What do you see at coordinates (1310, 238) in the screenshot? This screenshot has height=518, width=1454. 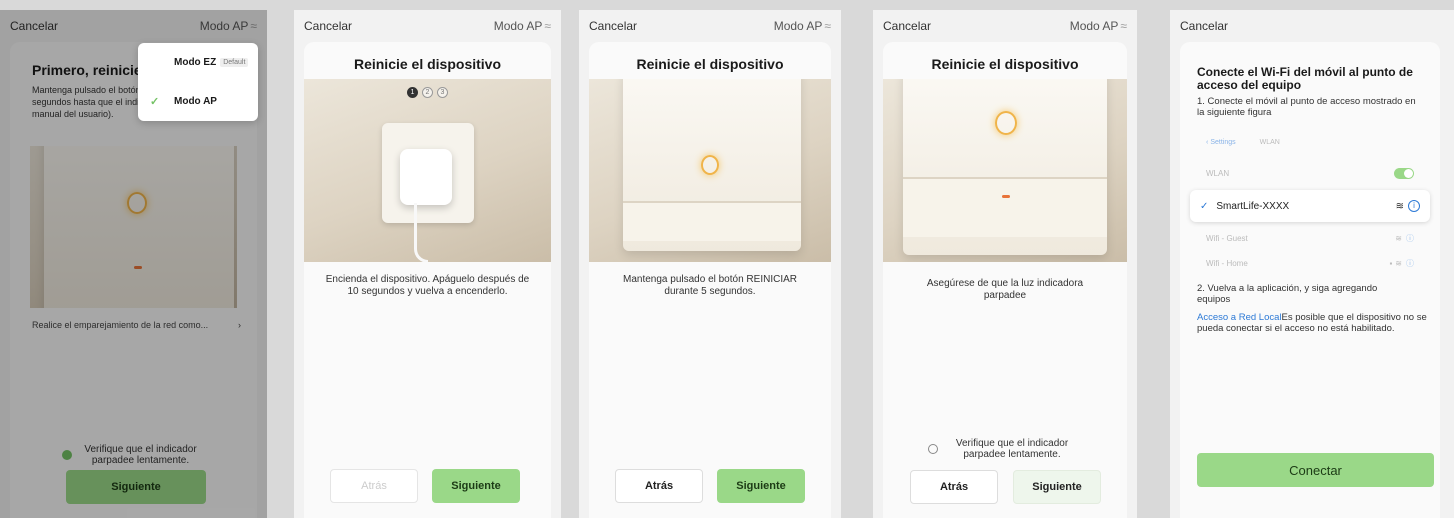 I see `network-row-guest: Wifi - Guest ≋ ⓘ` at bounding box center [1310, 238].